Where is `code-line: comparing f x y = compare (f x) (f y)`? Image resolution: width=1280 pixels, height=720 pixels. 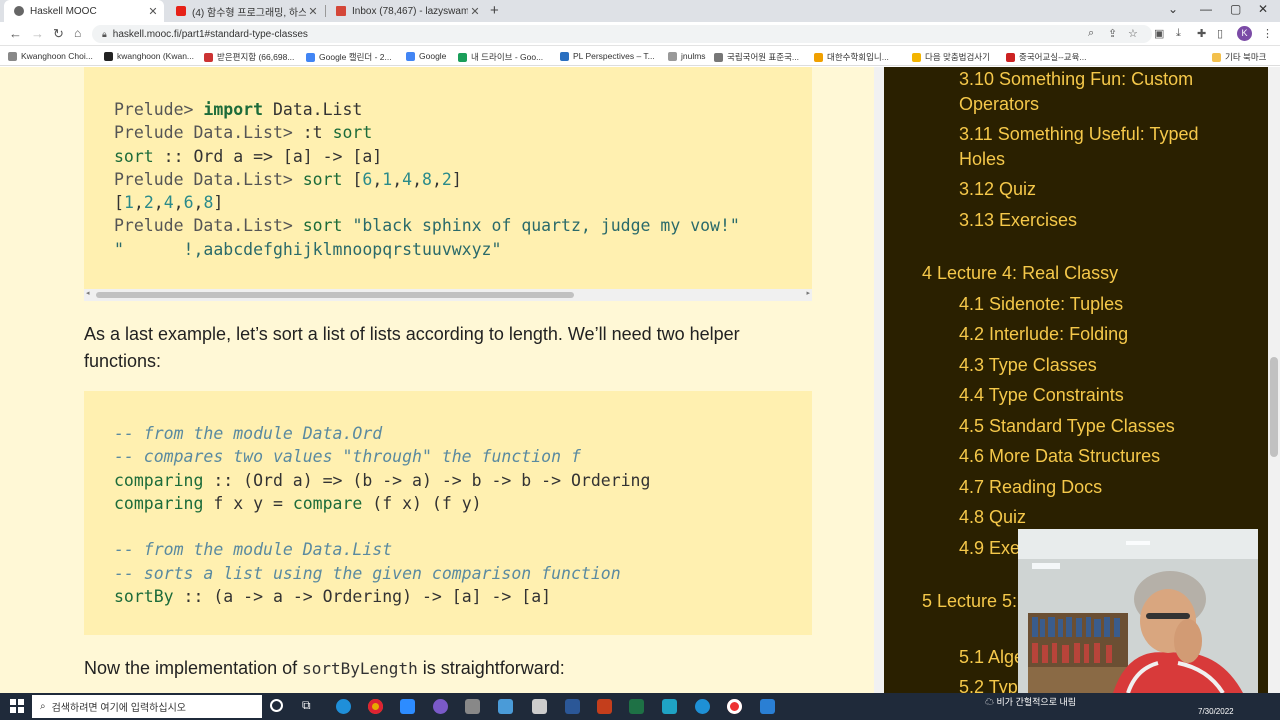
code-line: comparing f x y = compare (f x) (f y) is located at coordinates (463, 503).